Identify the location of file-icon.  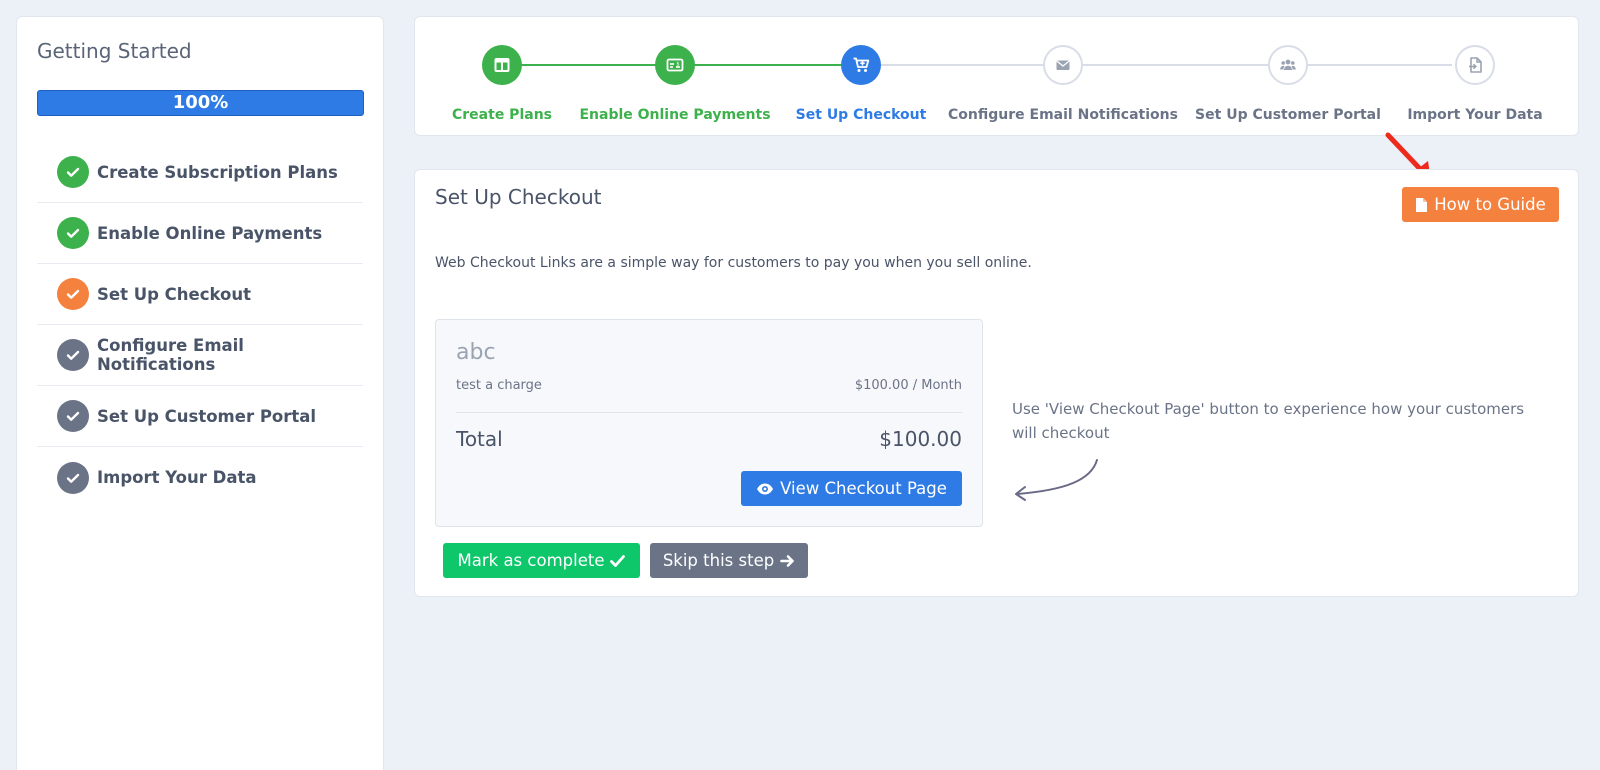
(1422, 204).